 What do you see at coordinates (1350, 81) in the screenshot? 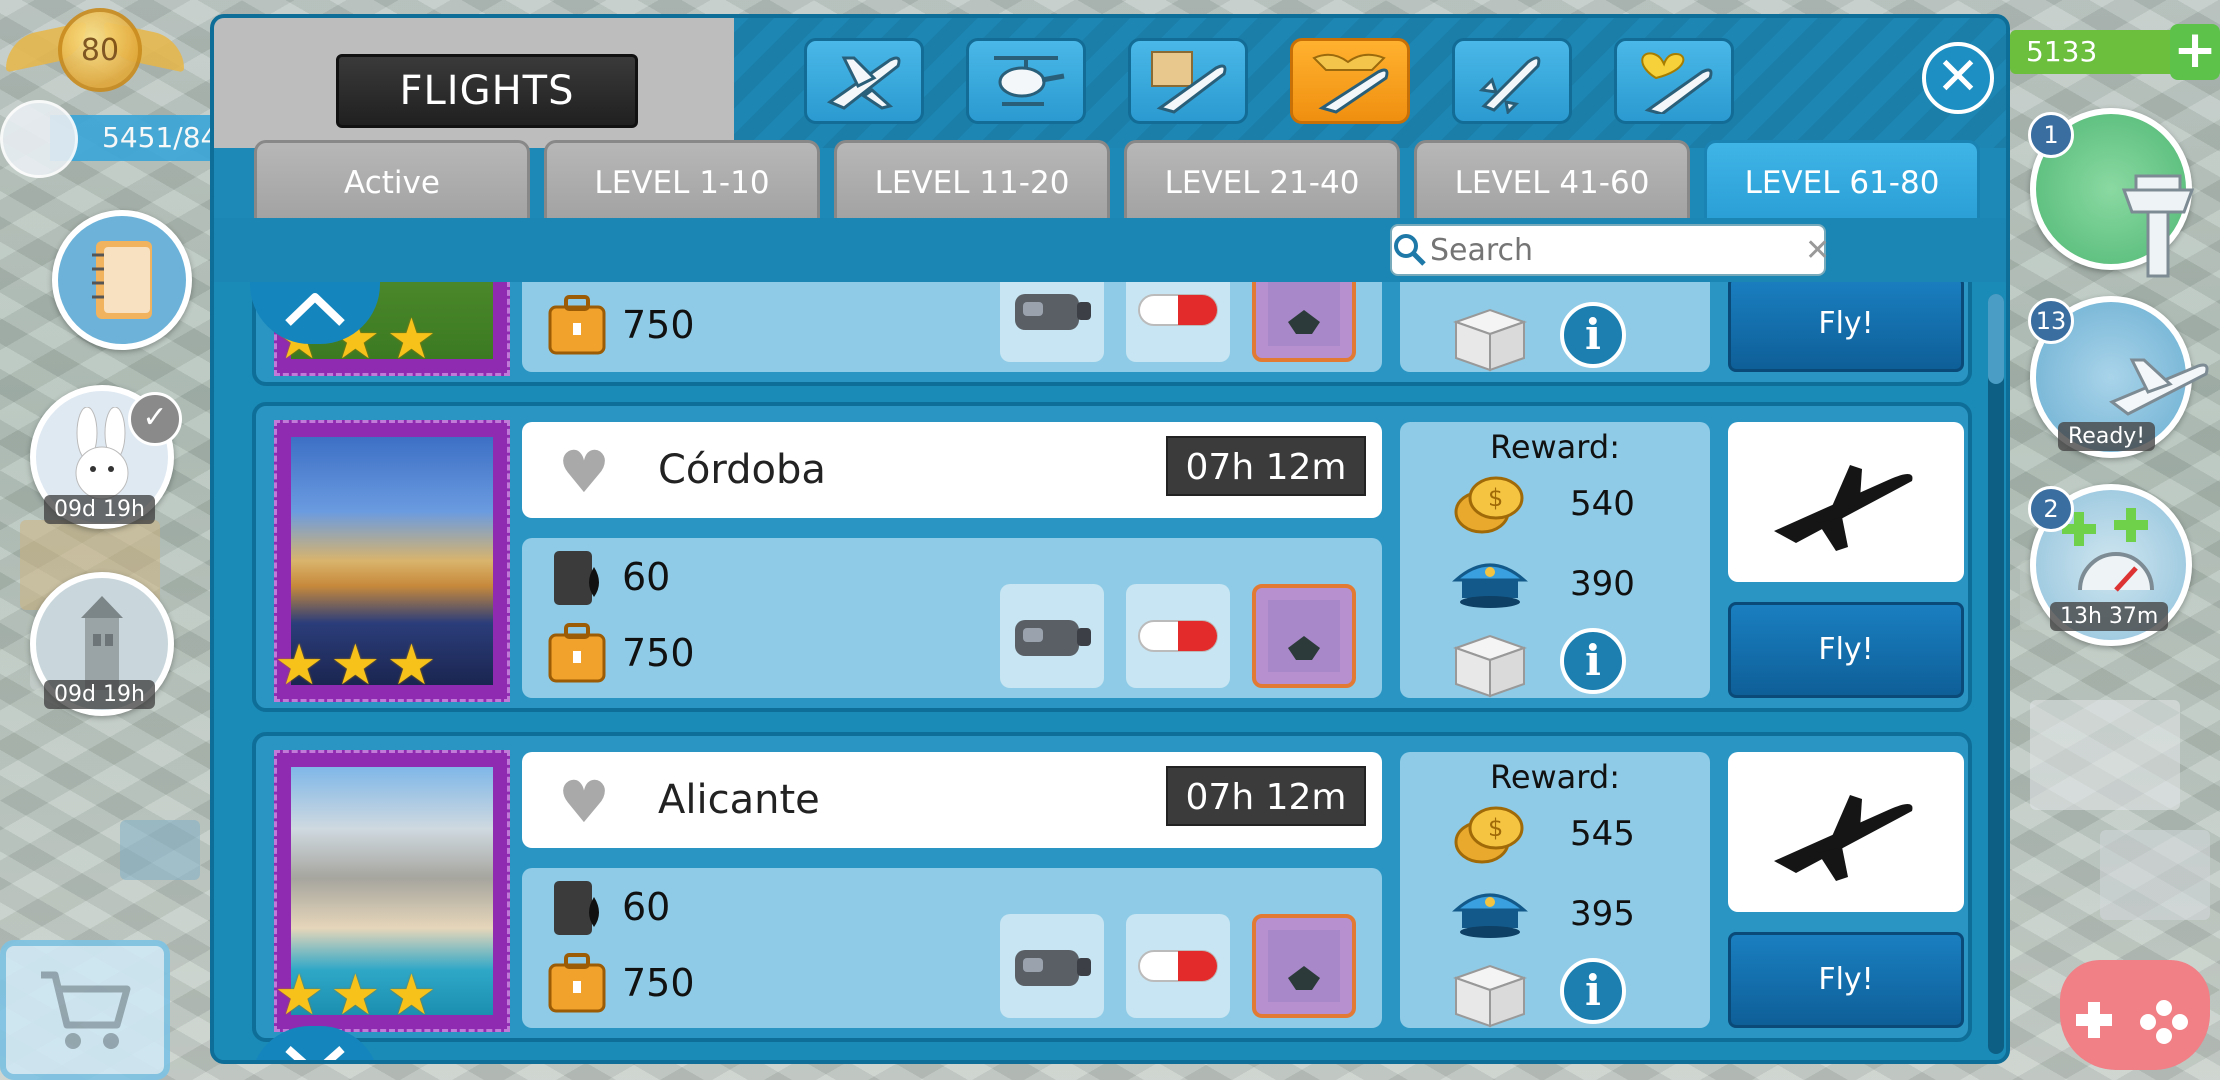
I see `category-wings-button` at bounding box center [1350, 81].